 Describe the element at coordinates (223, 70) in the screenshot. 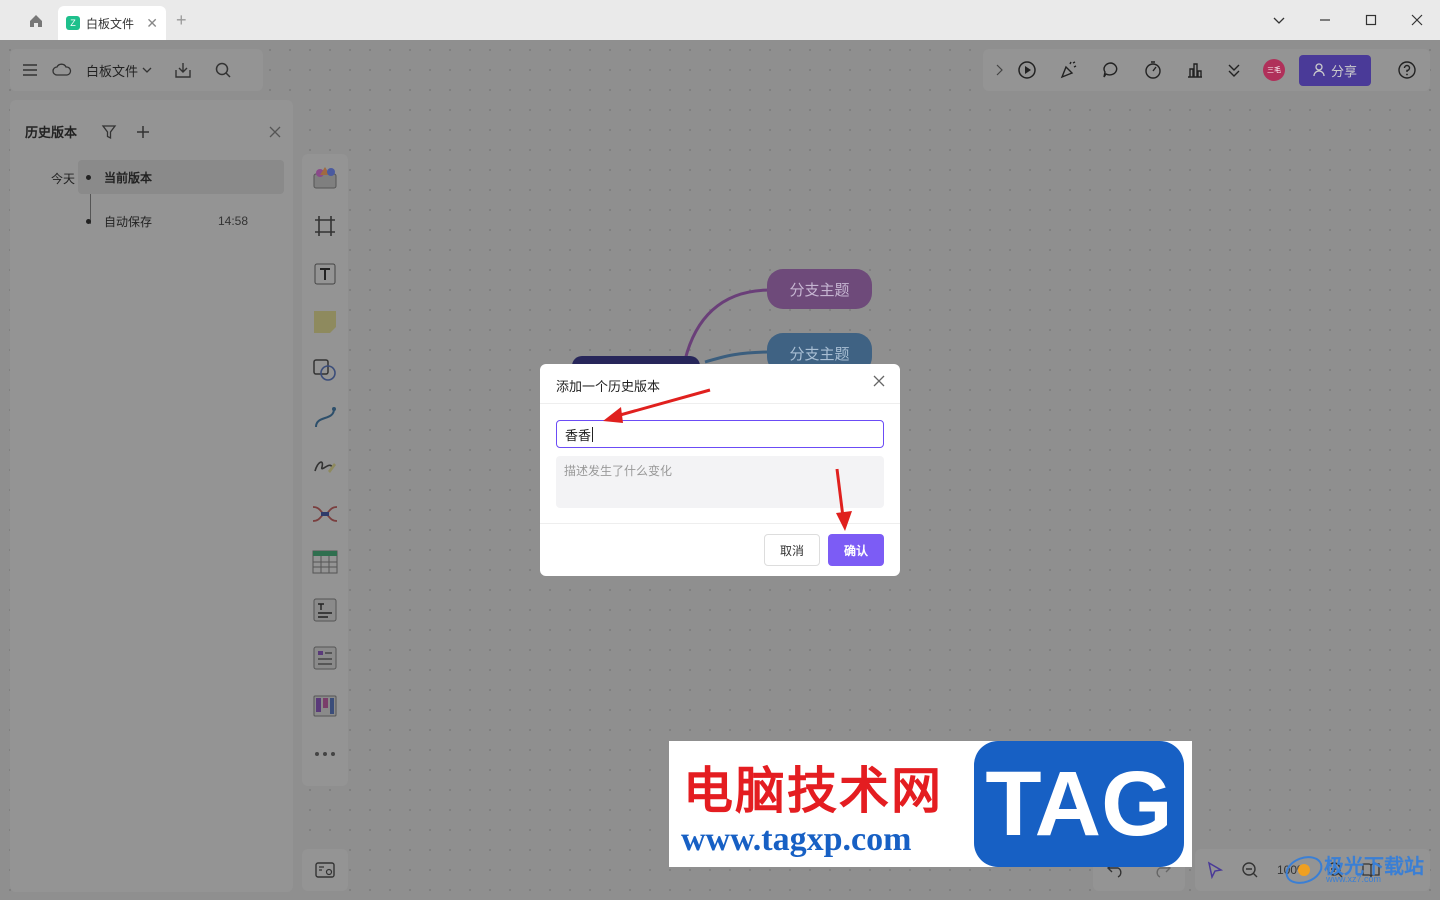

I see `search-icon` at that location.